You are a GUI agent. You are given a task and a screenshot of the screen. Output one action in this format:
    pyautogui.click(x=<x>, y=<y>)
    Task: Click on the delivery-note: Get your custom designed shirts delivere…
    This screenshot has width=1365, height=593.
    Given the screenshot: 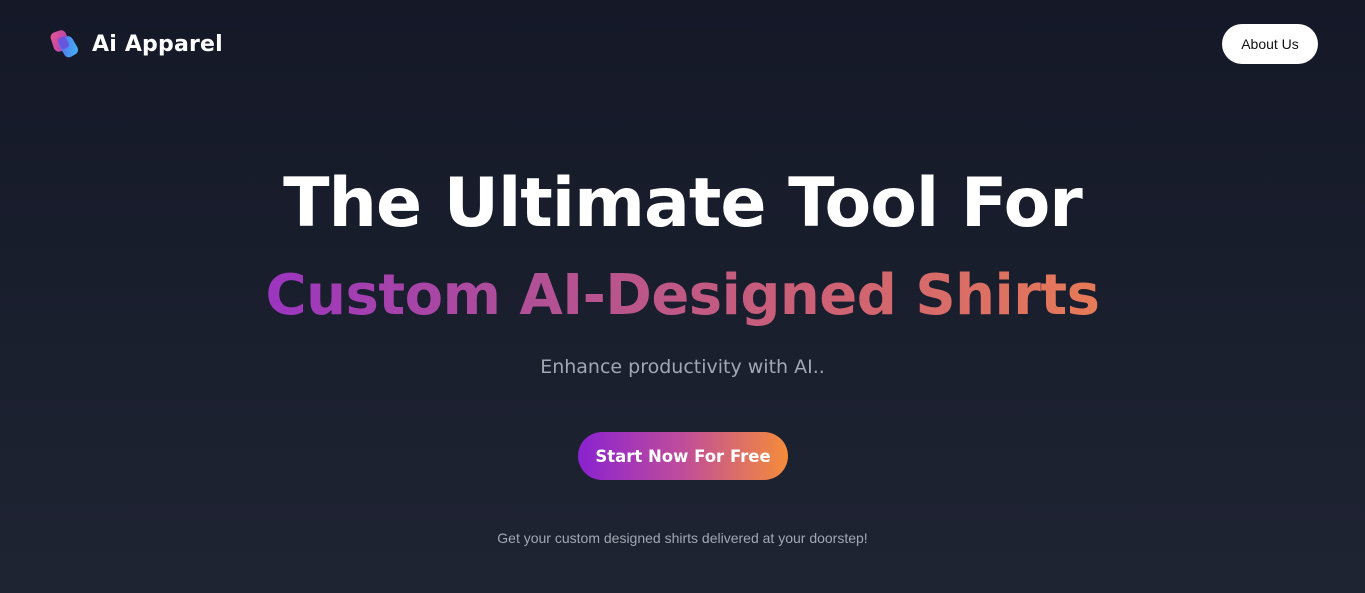 What is the action you would take?
    pyautogui.click(x=682, y=538)
    